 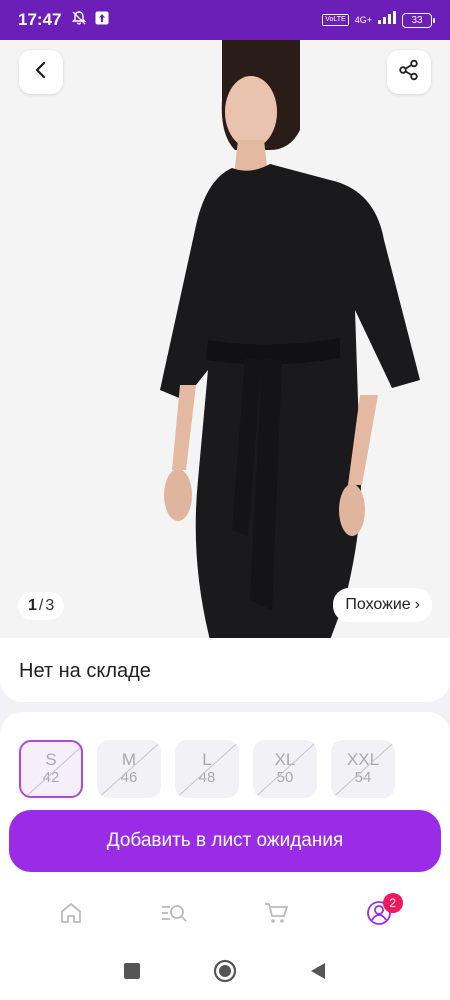 What do you see at coordinates (285, 759) in the screenshot?
I see `size-name: XL` at bounding box center [285, 759].